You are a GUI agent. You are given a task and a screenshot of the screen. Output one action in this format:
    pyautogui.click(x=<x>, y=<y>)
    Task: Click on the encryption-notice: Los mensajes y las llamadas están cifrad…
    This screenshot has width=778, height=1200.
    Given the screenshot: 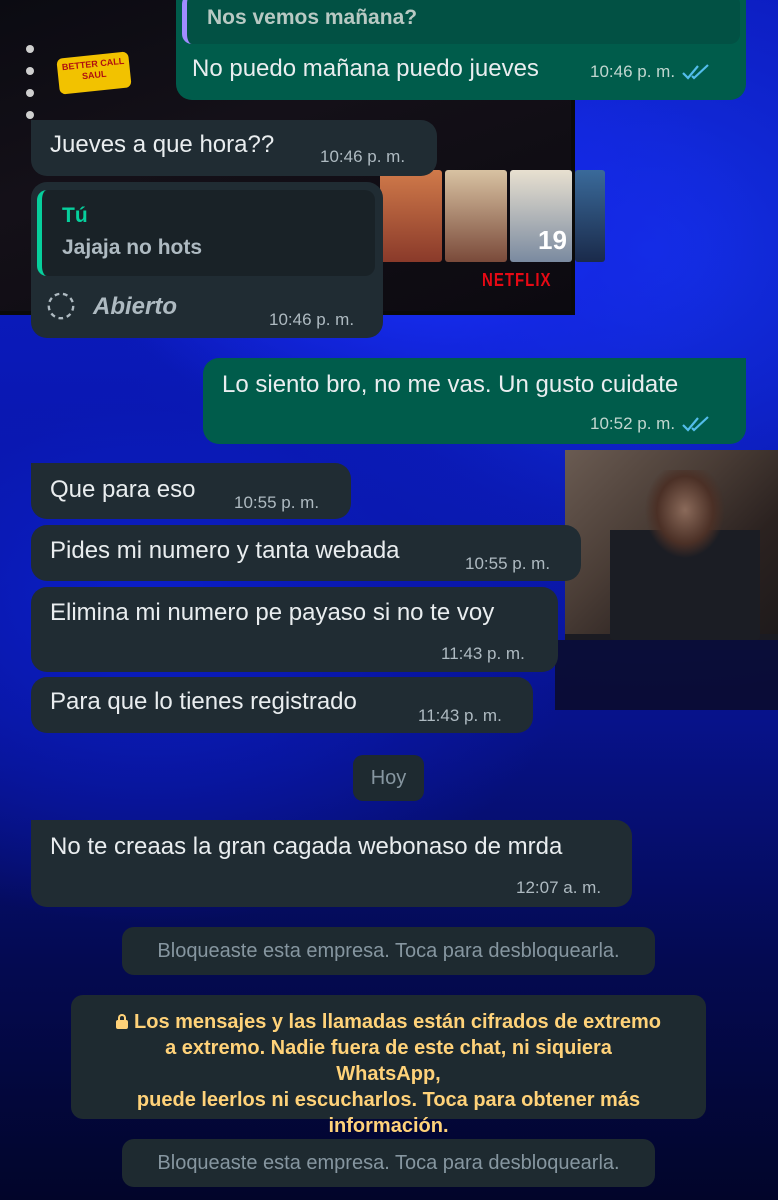 What is the action you would take?
    pyautogui.click(x=388, y=1066)
    